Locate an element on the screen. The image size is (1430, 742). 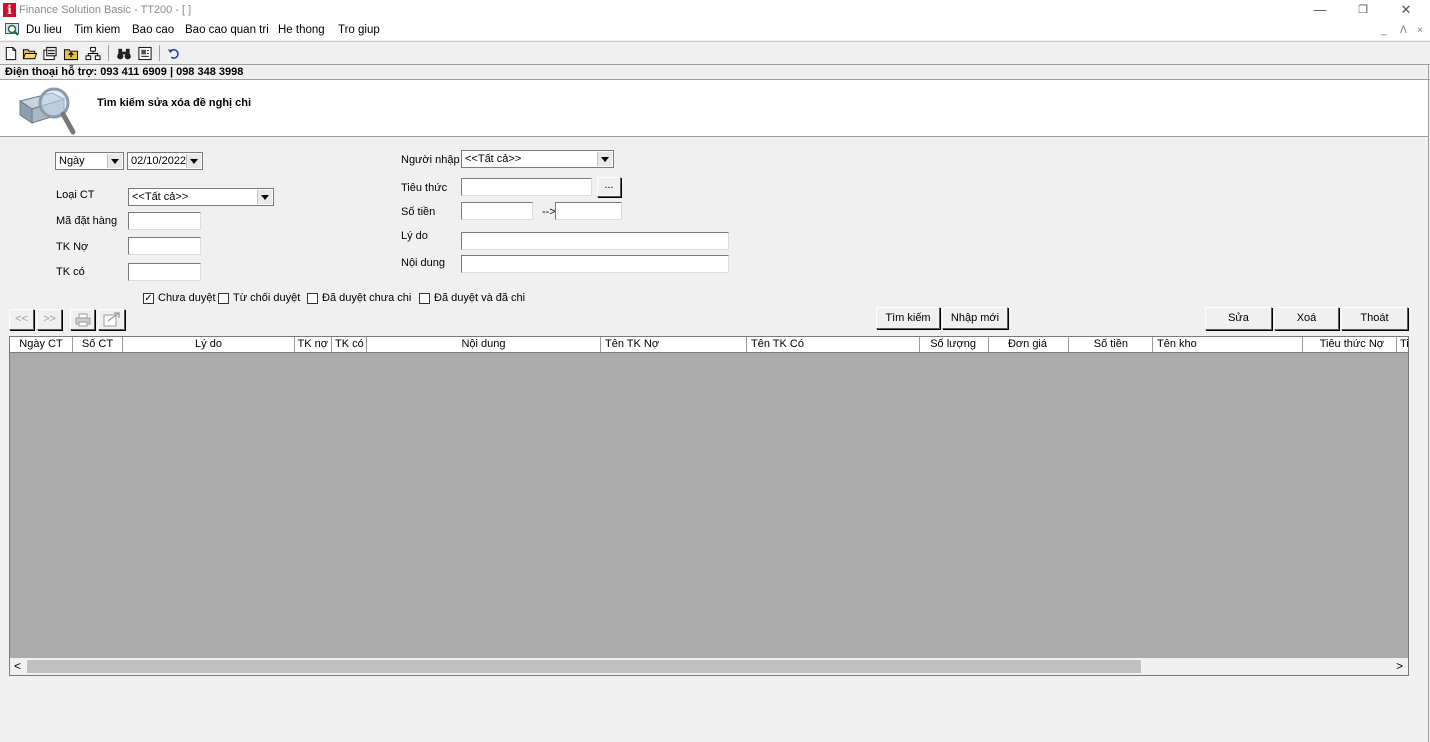
restore-button: ❐ is located at coordinates (1363, 10).